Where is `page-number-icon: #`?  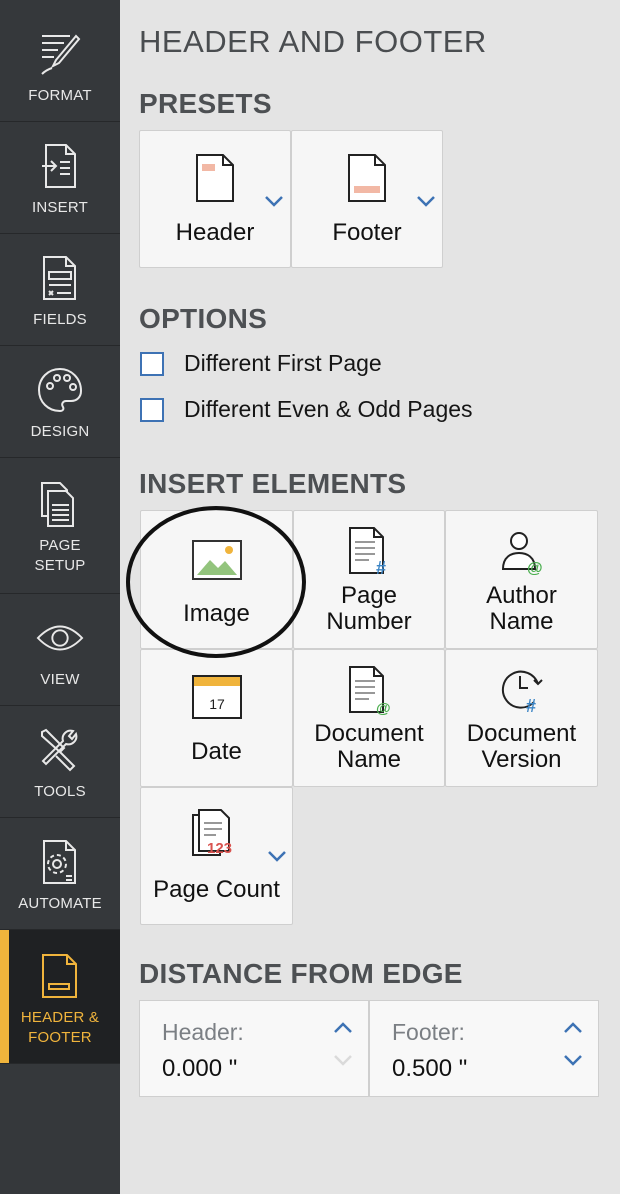
page-number-icon: # is located at coordinates (367, 552).